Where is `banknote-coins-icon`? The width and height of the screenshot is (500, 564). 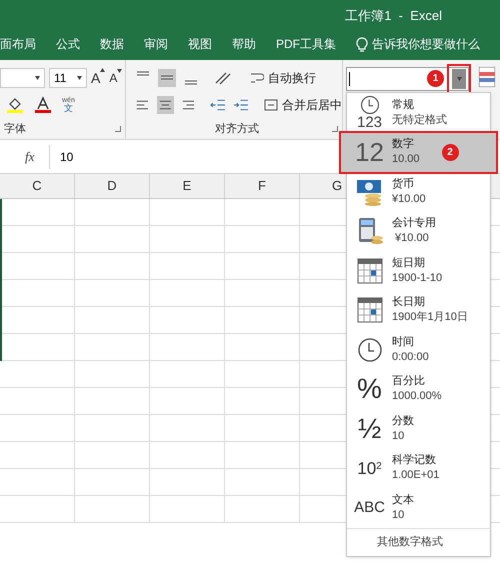 banknote-coins-icon is located at coordinates (370, 192).